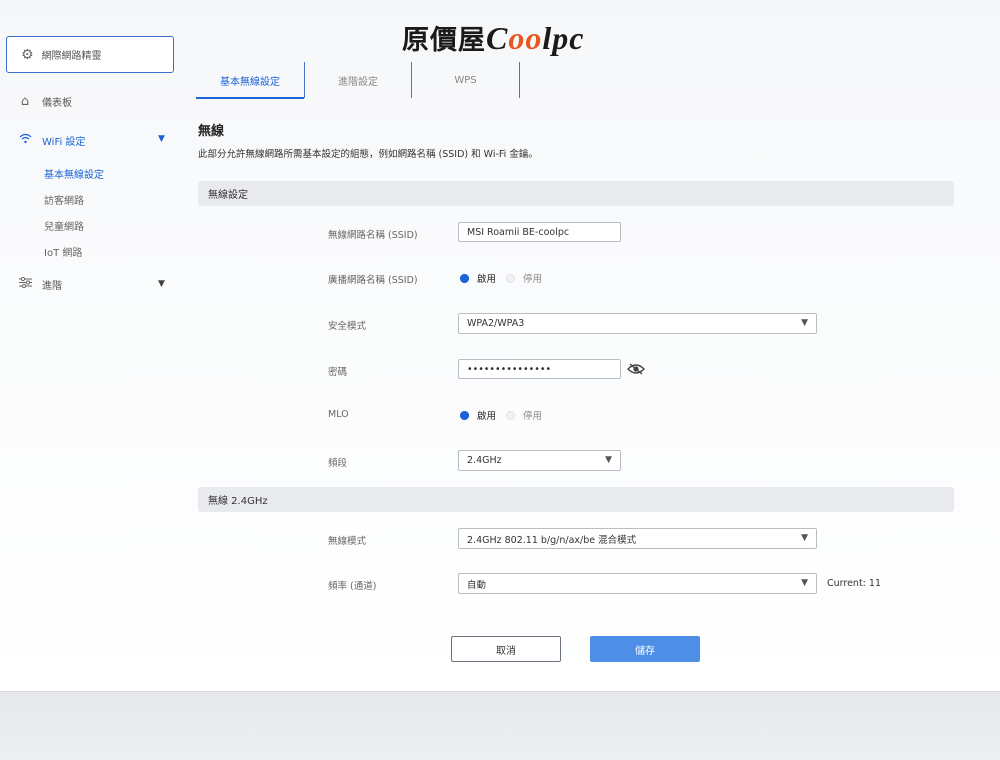 The image size is (1000, 760). What do you see at coordinates (501, 415) in the screenshot?
I see `mlo-radio-group: 啟用 停用` at bounding box center [501, 415].